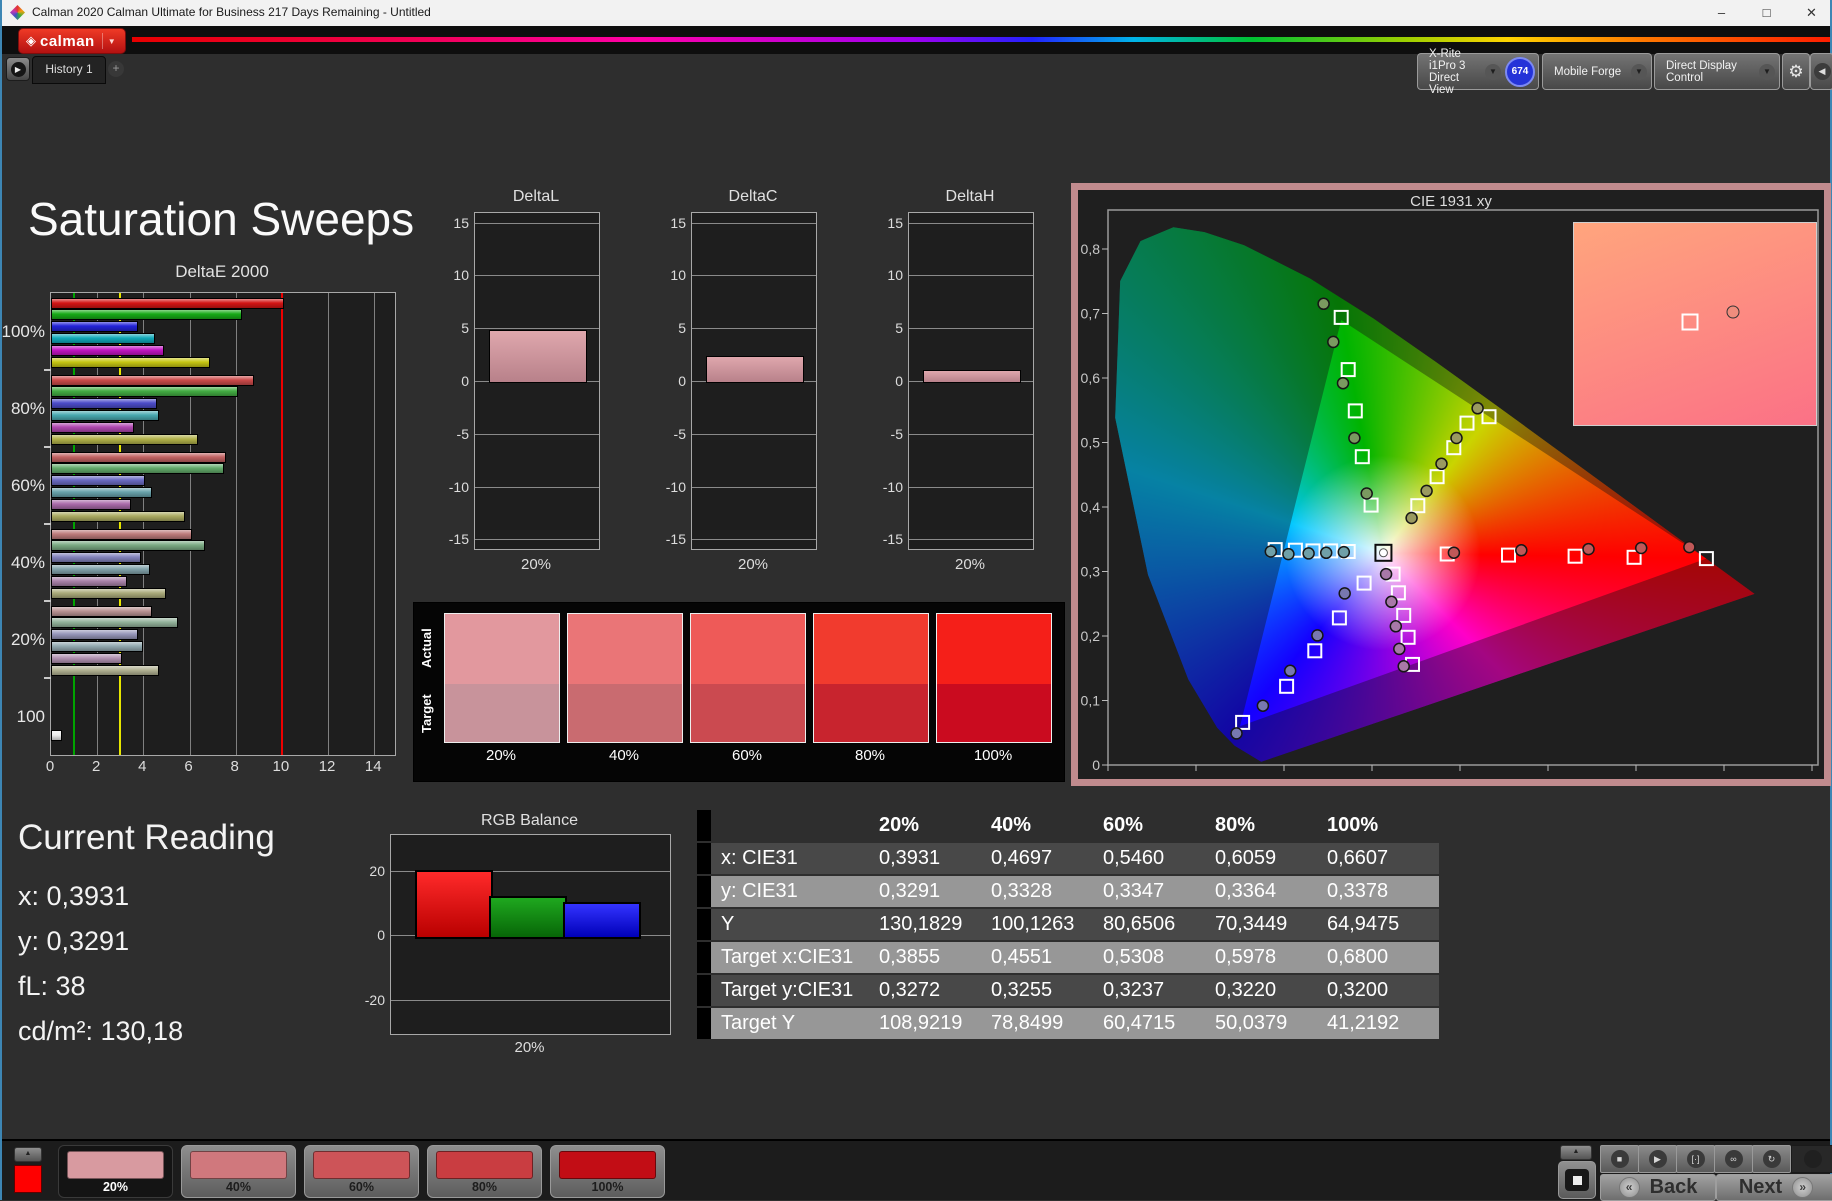 This screenshot has height=1201, width=1832. Describe the element at coordinates (1037, 892) in the screenshot. I see `cell-value: 0,3328` at that location.